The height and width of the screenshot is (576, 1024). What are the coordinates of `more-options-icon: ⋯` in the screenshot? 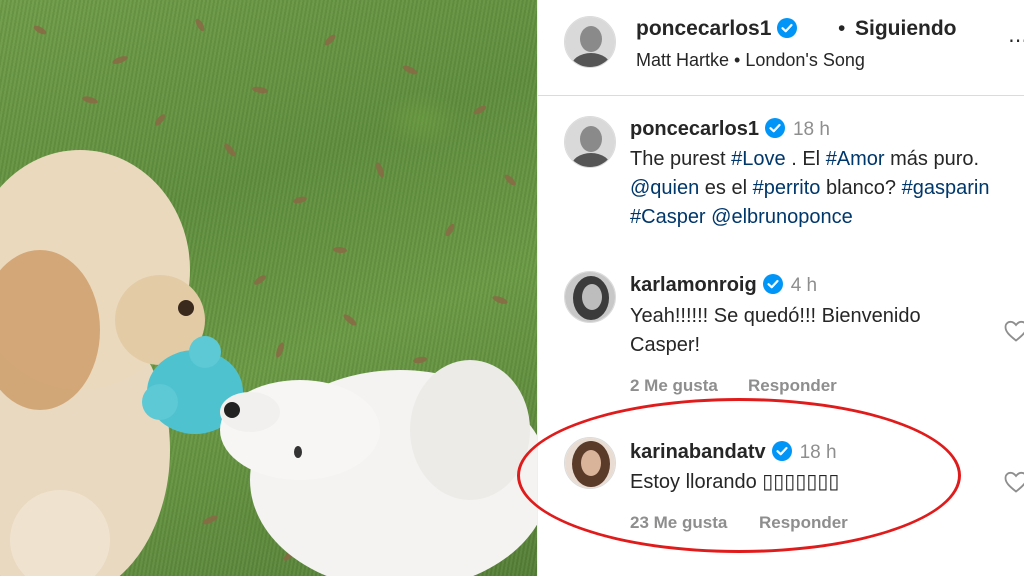 It's located at (1016, 40).